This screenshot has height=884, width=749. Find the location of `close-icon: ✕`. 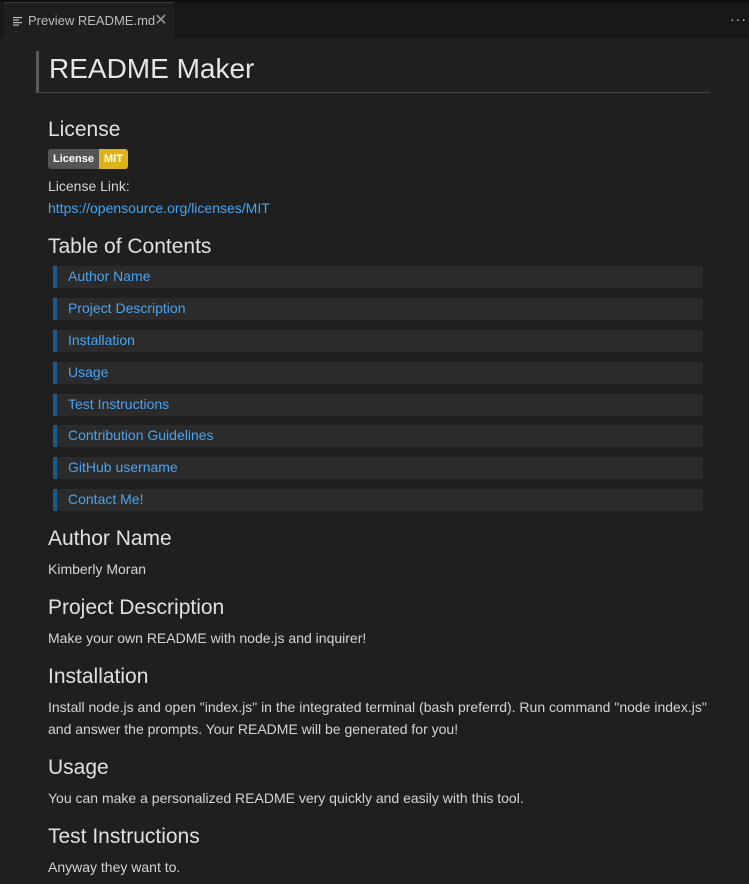

close-icon: ✕ is located at coordinates (161, 20).